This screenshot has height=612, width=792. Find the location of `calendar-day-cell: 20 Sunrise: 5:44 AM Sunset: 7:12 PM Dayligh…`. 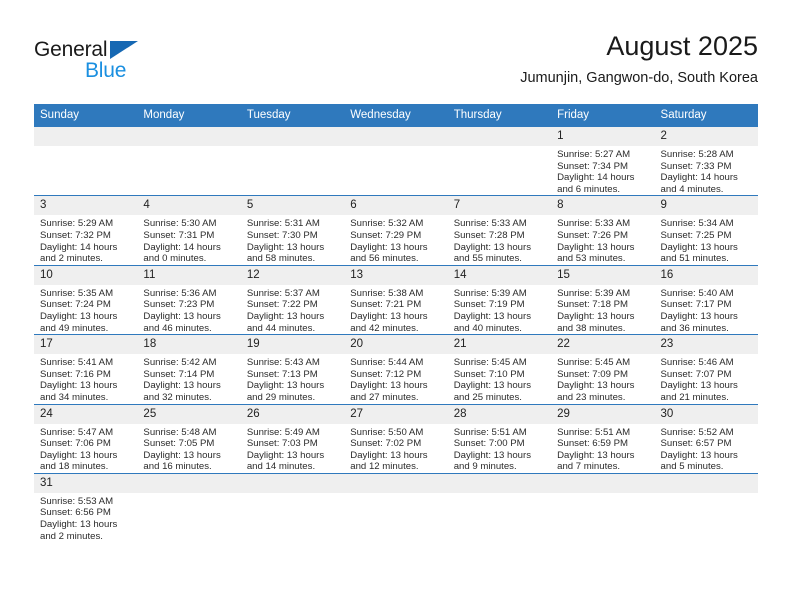

calendar-day-cell: 20 Sunrise: 5:44 AM Sunset: 7:12 PM Dayligh… is located at coordinates (396, 369).